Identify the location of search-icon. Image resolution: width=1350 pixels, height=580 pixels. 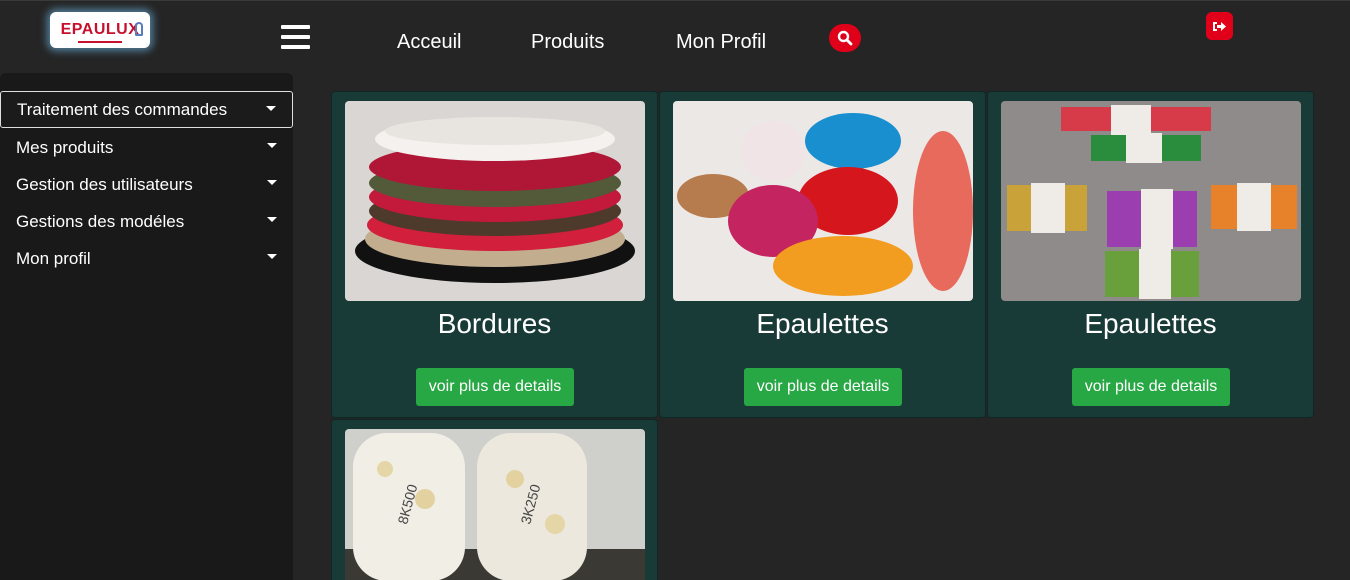
(845, 38).